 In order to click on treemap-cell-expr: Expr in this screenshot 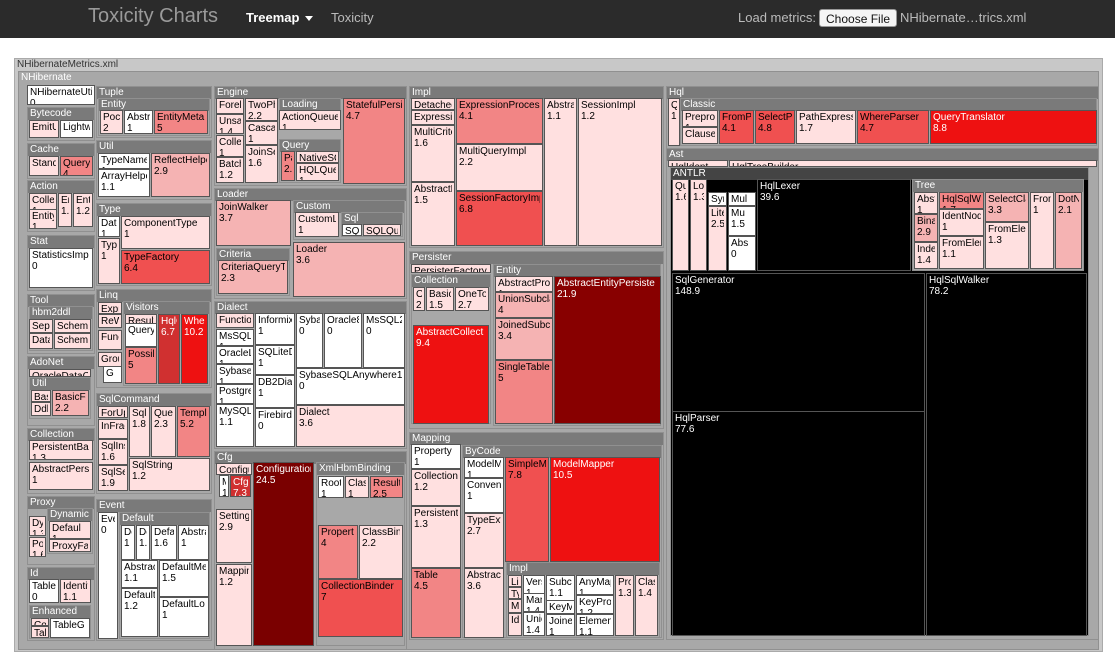, I will do `click(110, 308)`.